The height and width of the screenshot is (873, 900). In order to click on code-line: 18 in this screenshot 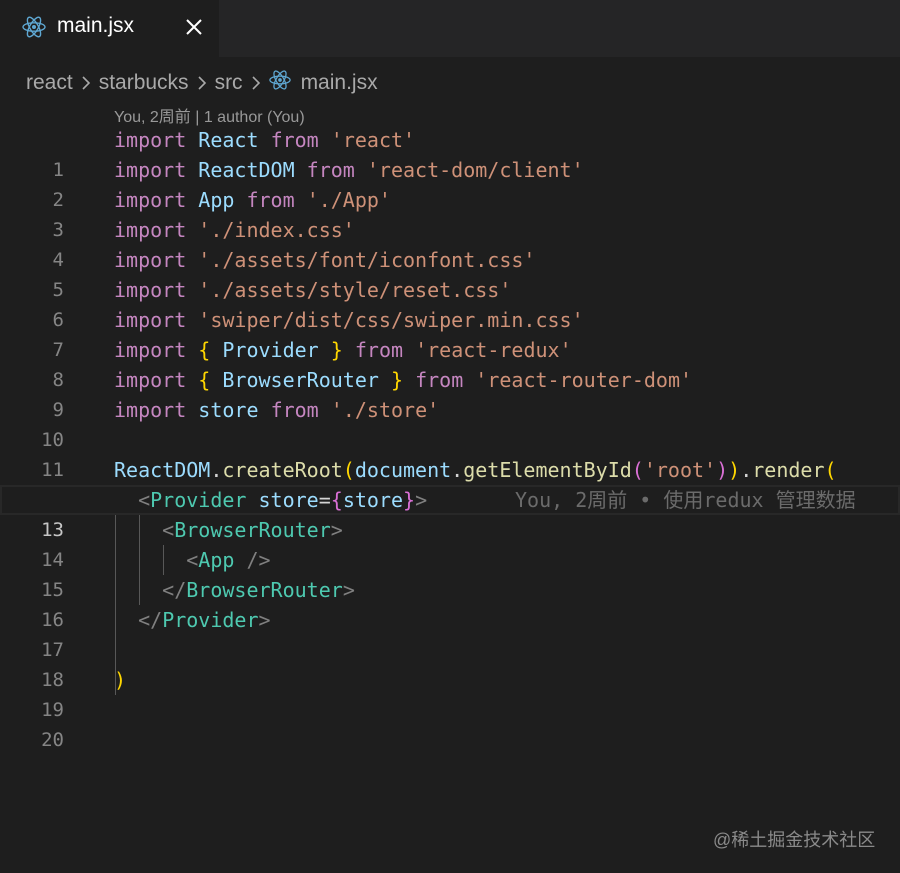, I will do `click(450, 663)`.